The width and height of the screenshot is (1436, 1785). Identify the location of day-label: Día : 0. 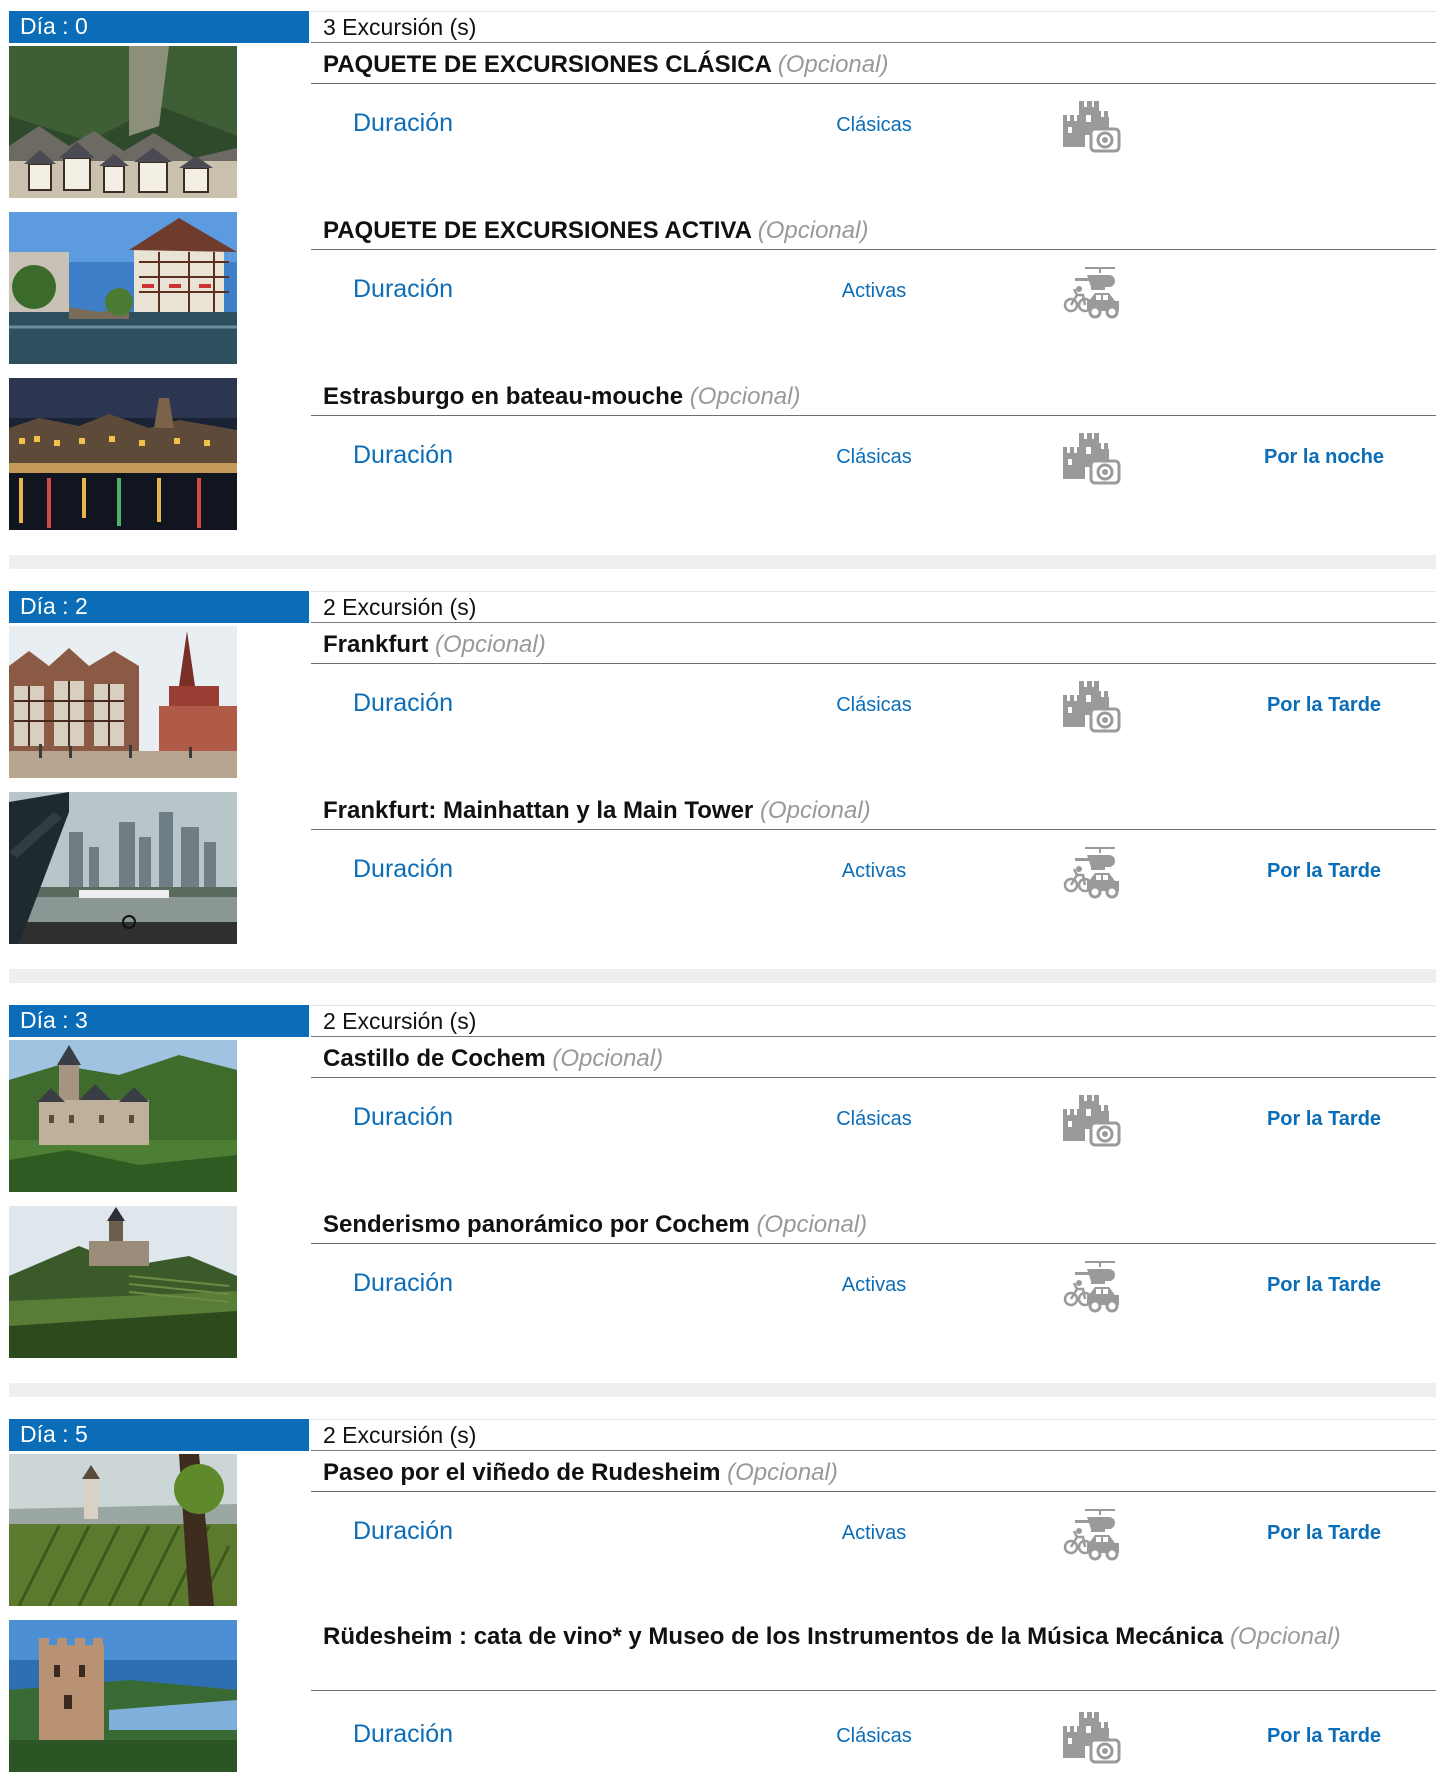
(159, 27).